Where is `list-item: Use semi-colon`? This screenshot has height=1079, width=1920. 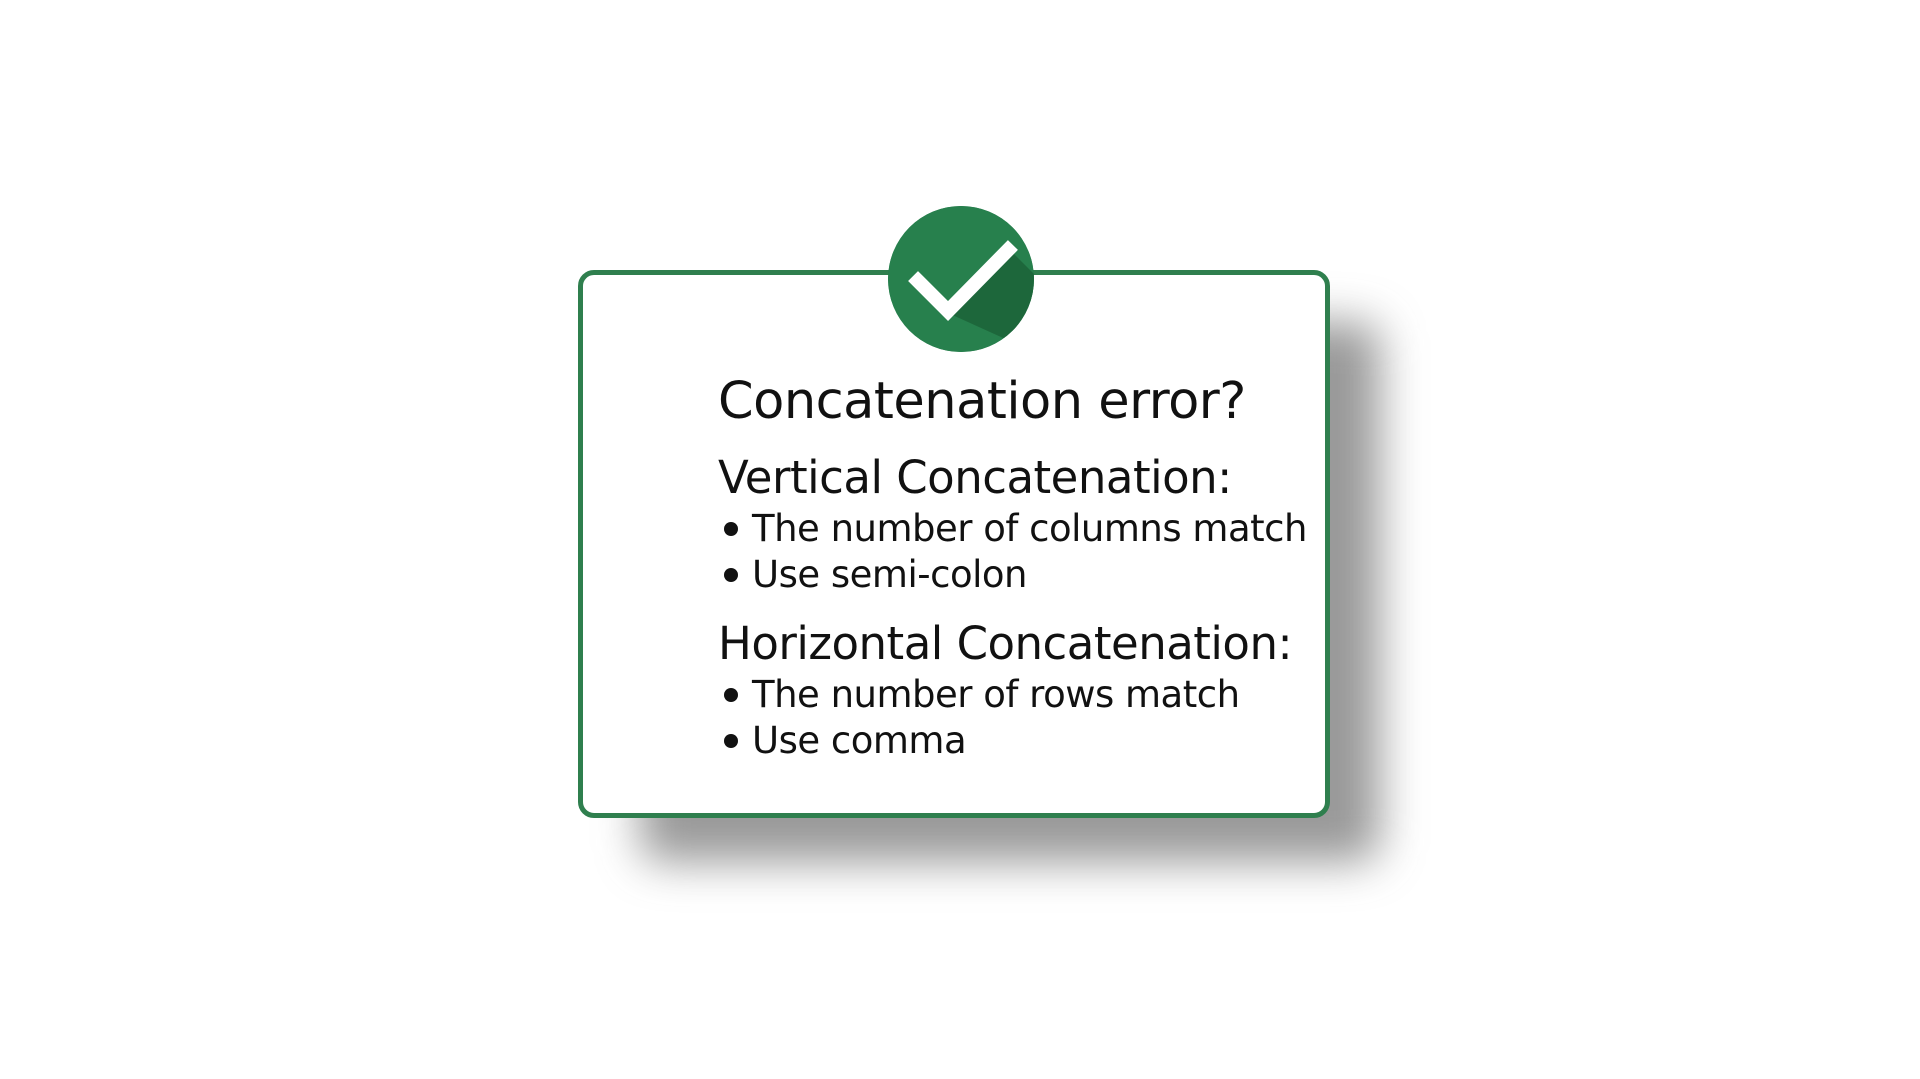 list-item: Use semi-colon is located at coordinates (1018, 575).